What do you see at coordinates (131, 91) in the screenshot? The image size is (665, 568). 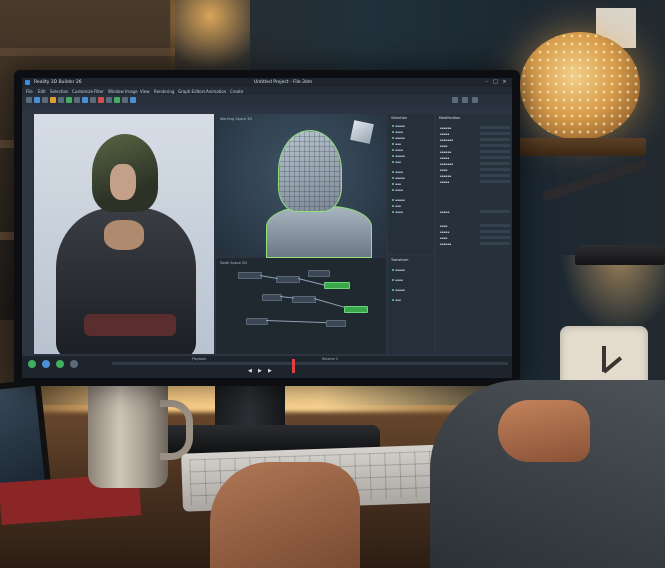 I see `menu-image: Image` at bounding box center [131, 91].